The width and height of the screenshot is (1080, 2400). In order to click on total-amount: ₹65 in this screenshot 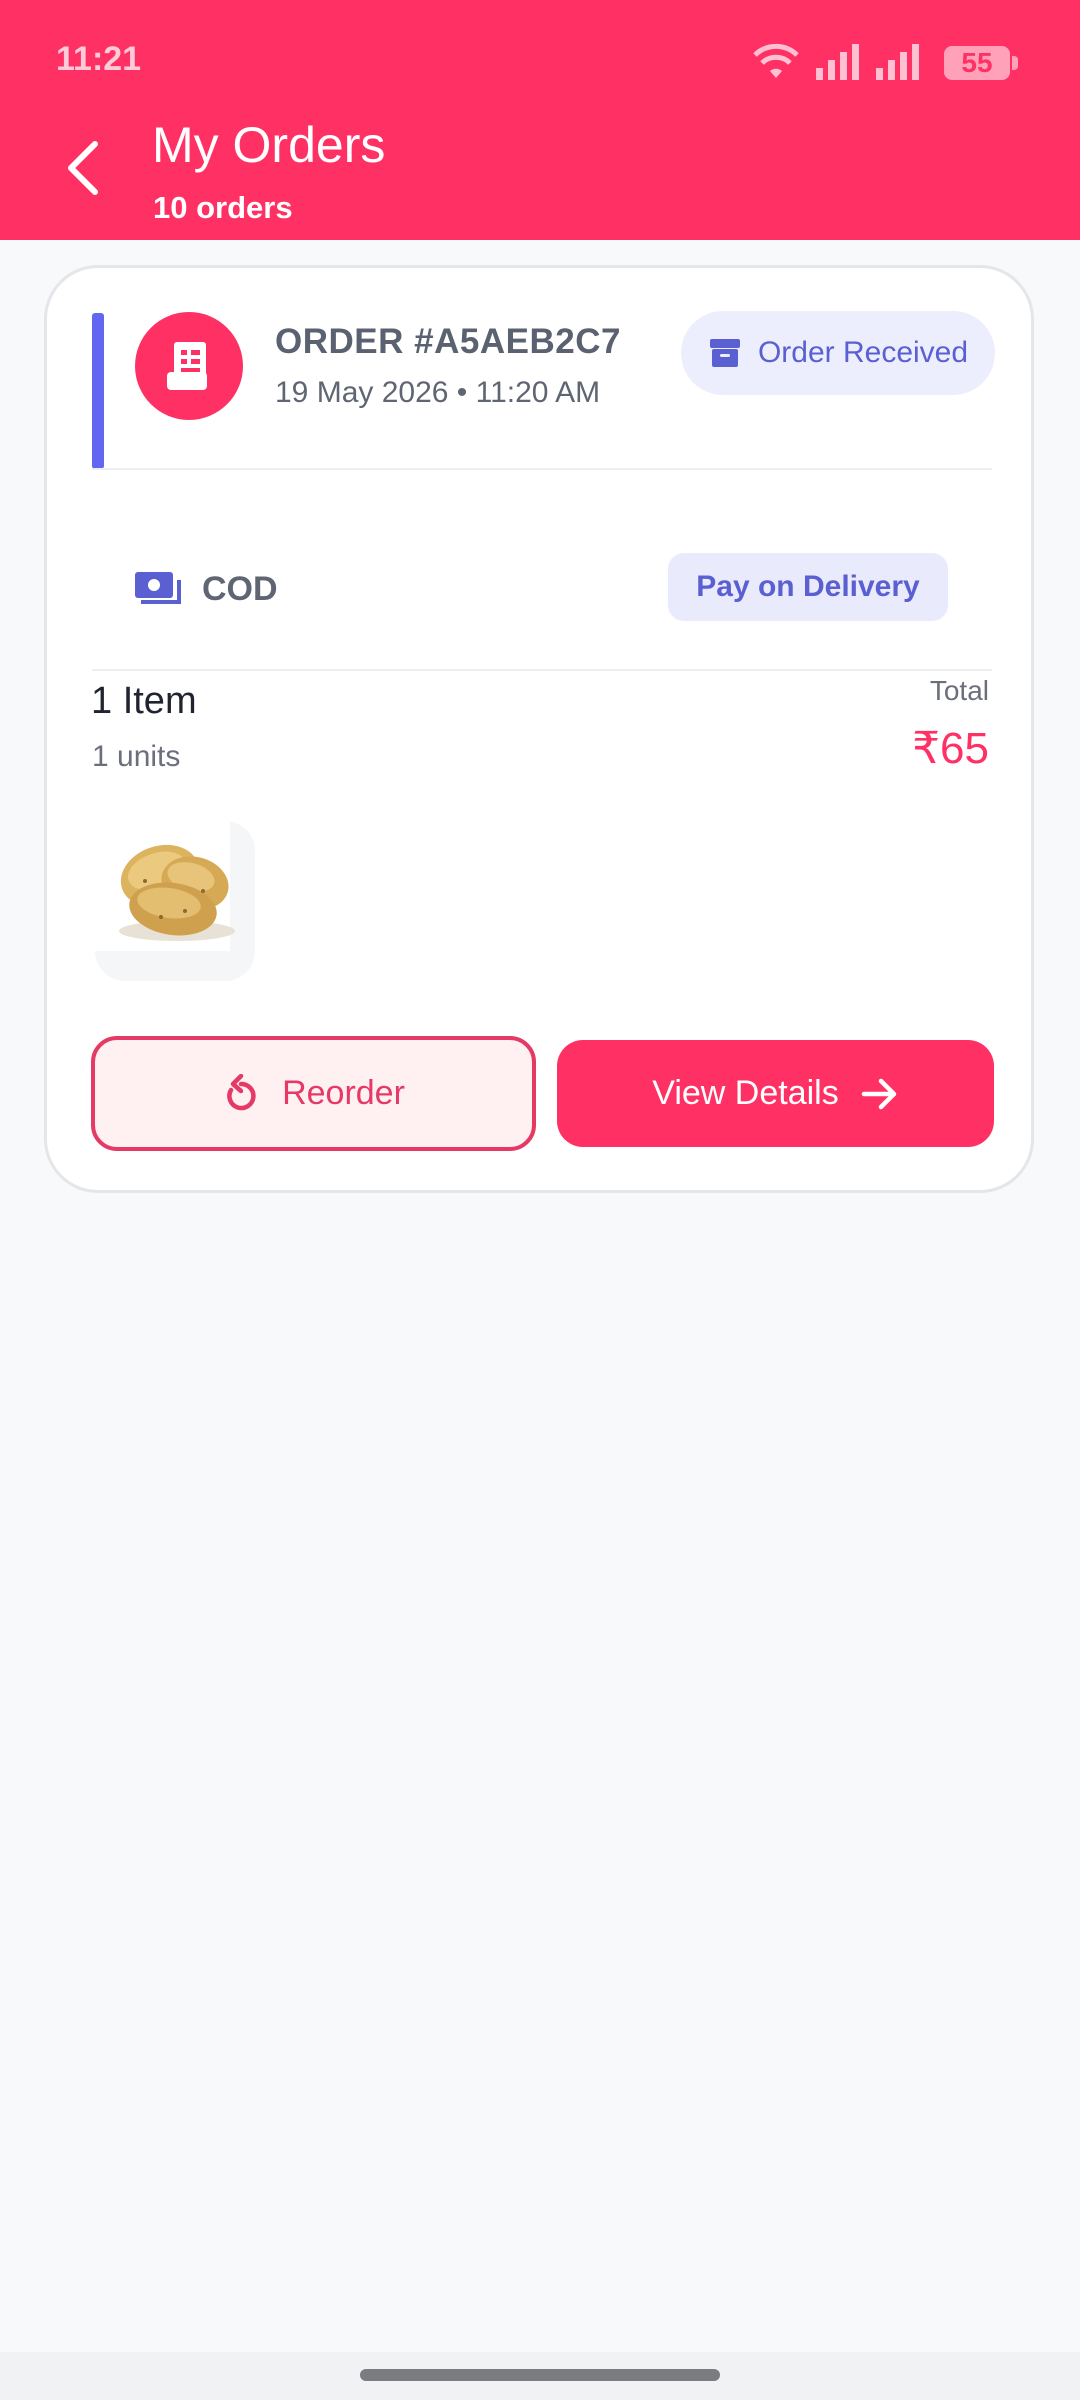, I will do `click(950, 748)`.